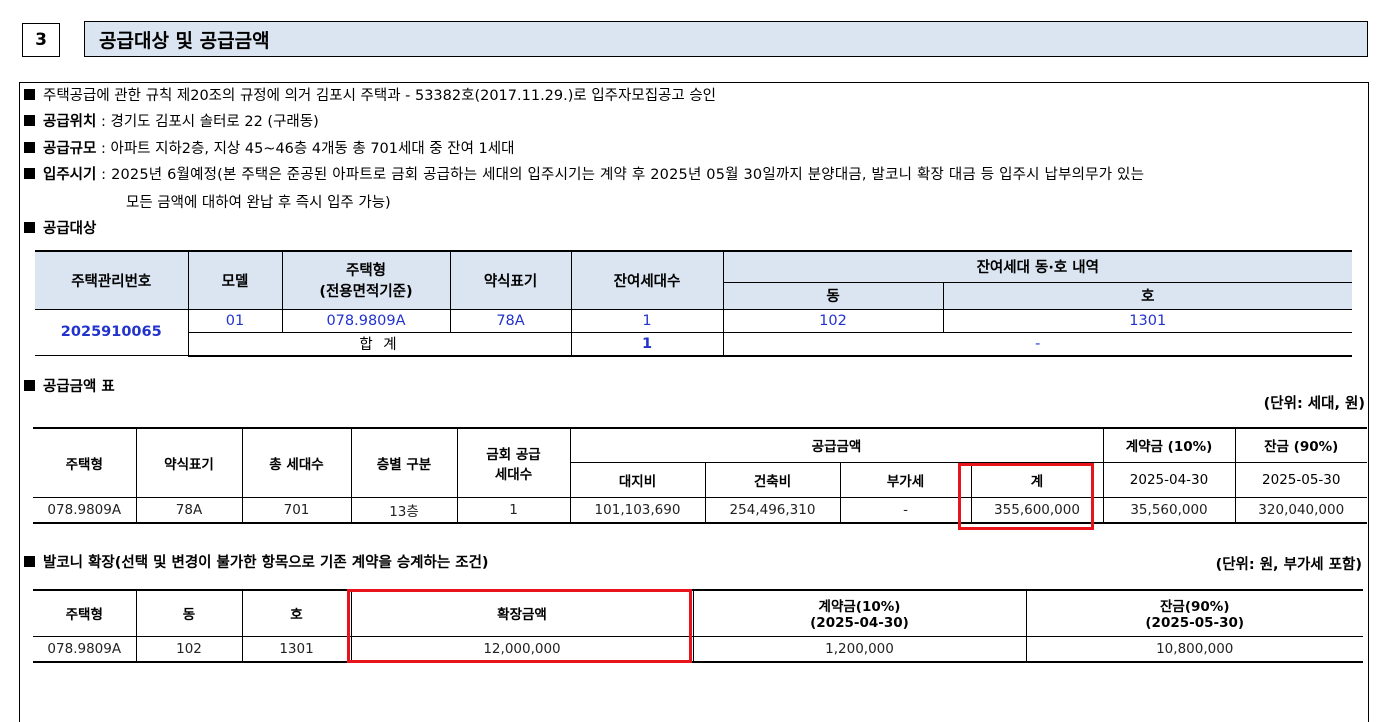  I want to click on col-type: 주택형 (전용면적기준), so click(366, 280).